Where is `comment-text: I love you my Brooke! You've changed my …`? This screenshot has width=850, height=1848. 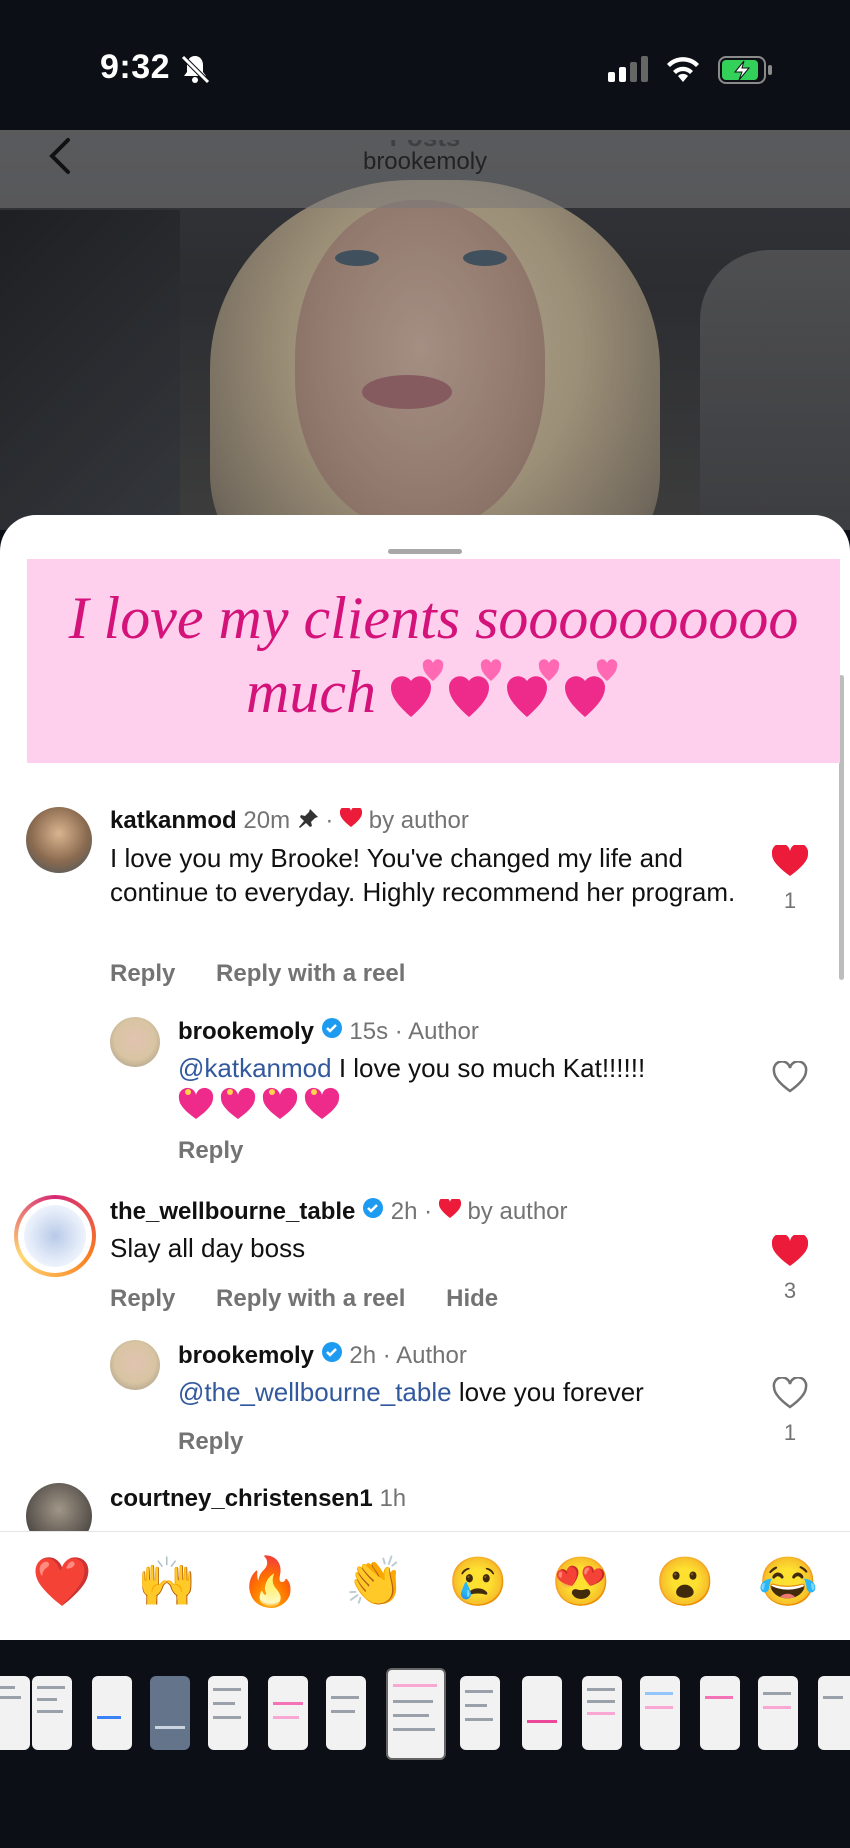
comment-text: I love you my Brooke! You've changed my … is located at coordinates (423, 875).